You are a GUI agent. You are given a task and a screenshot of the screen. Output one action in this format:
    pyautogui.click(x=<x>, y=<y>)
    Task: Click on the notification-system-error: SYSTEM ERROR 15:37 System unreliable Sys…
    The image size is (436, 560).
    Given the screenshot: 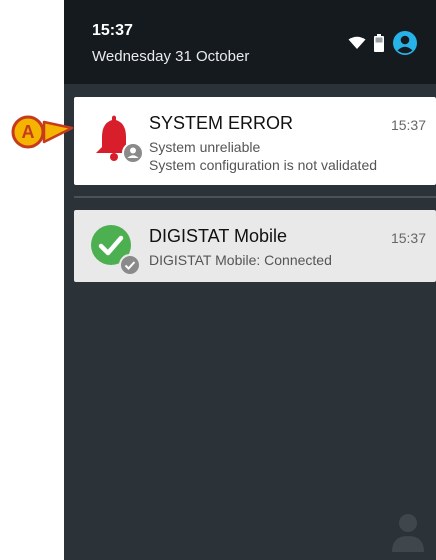 What is the action you would take?
    pyautogui.click(x=255, y=141)
    